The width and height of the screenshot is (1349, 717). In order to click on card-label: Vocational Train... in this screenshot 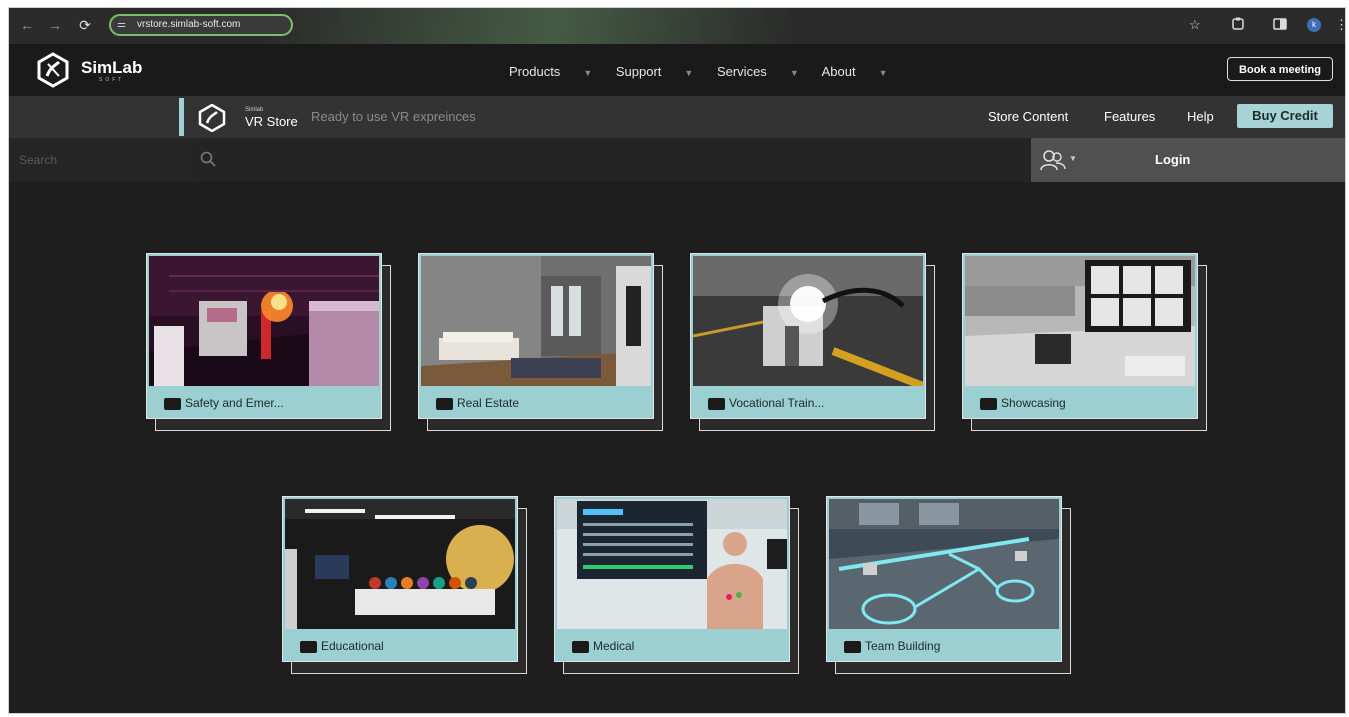, I will do `click(777, 403)`.